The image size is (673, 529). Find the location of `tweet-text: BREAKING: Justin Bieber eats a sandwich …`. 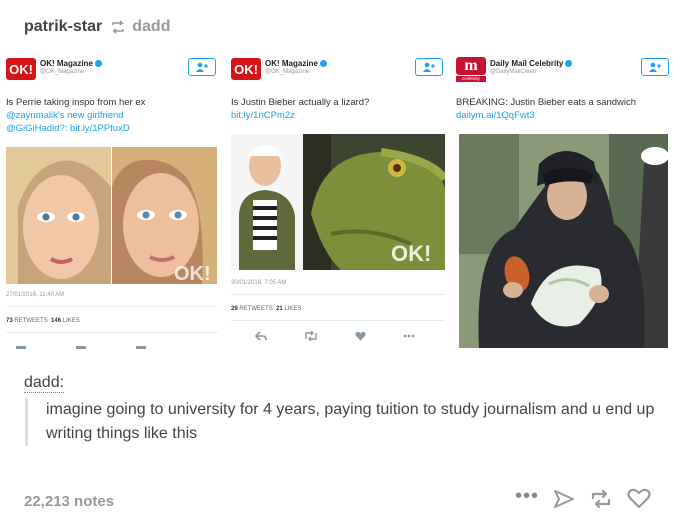

tweet-text: BREAKING: Justin Bieber eats a sandwich … is located at coordinates (561, 109).